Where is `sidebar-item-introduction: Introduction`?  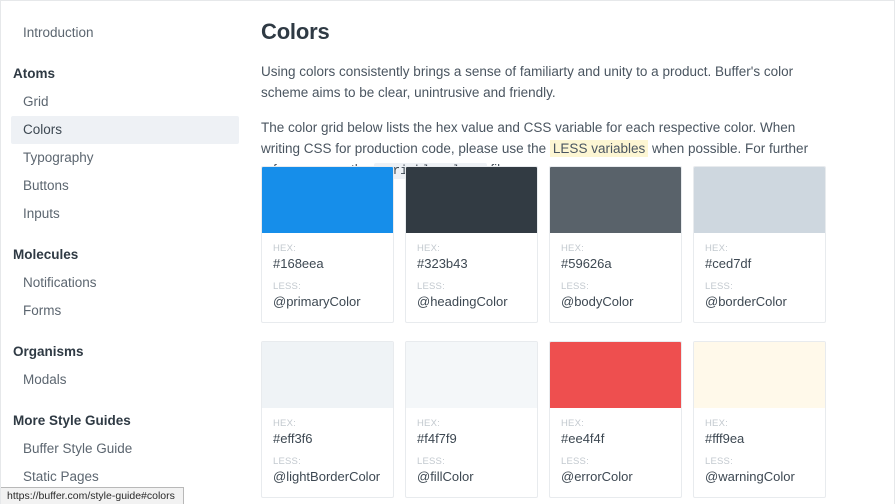
sidebar-item-introduction: Introduction is located at coordinates (125, 33).